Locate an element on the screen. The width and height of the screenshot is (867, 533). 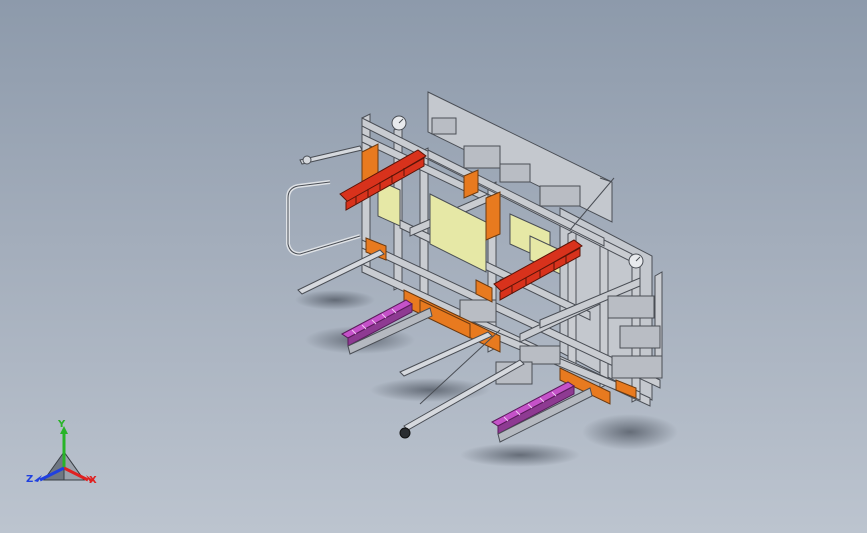
coordinate-triad: Y Z X is located at coordinates (64, 456).